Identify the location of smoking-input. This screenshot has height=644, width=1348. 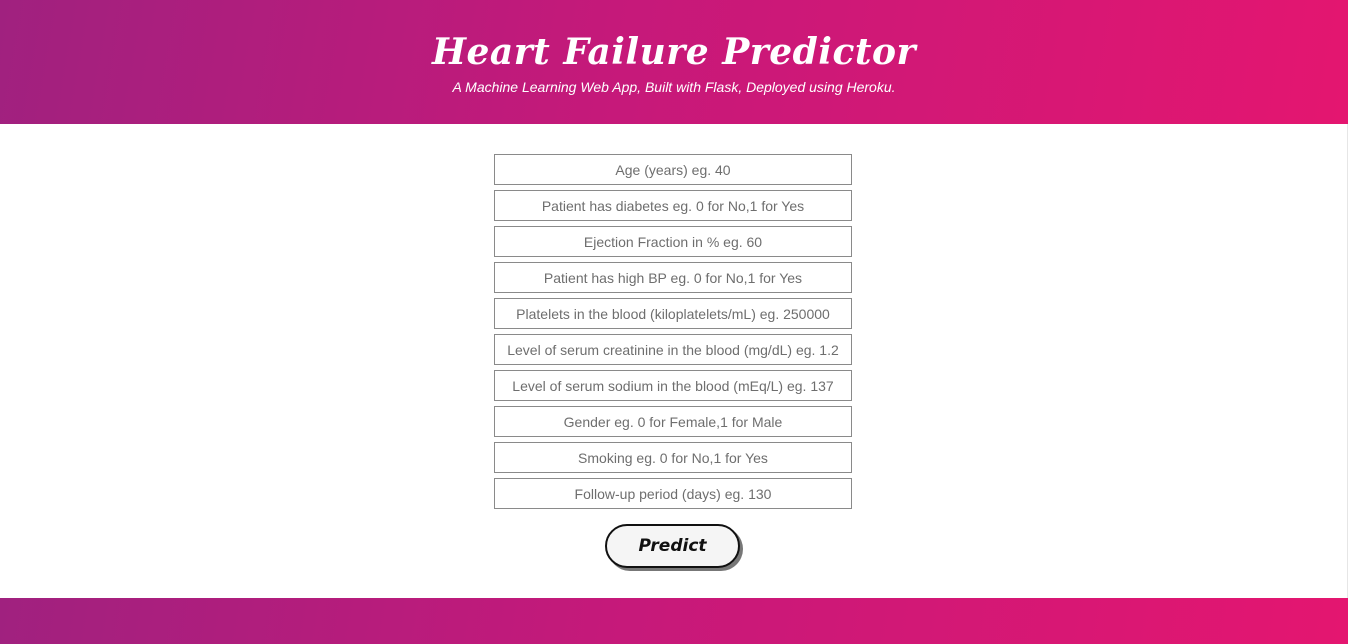
(673, 457).